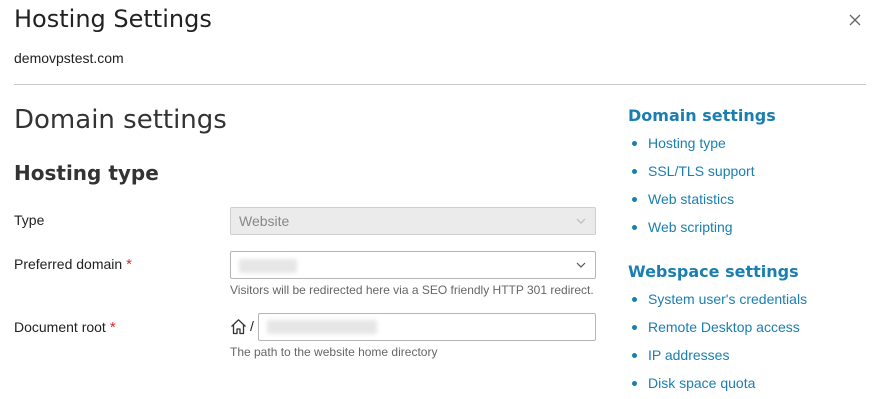 Image resolution: width=883 pixels, height=399 pixels. I want to click on nav-item-disk-space-quota: Disk space quota, so click(693, 383).